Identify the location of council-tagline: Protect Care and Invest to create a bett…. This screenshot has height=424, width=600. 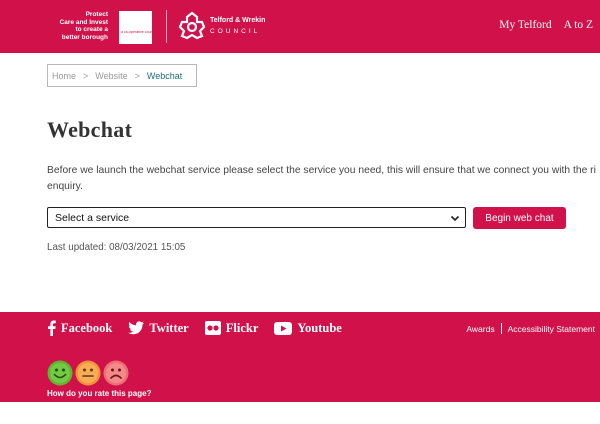
(83, 26).